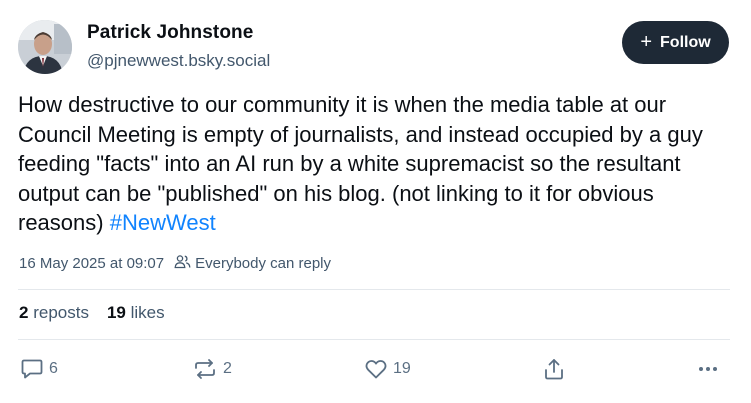  What do you see at coordinates (24, 312) in the screenshot?
I see `reposts-count: 2` at bounding box center [24, 312].